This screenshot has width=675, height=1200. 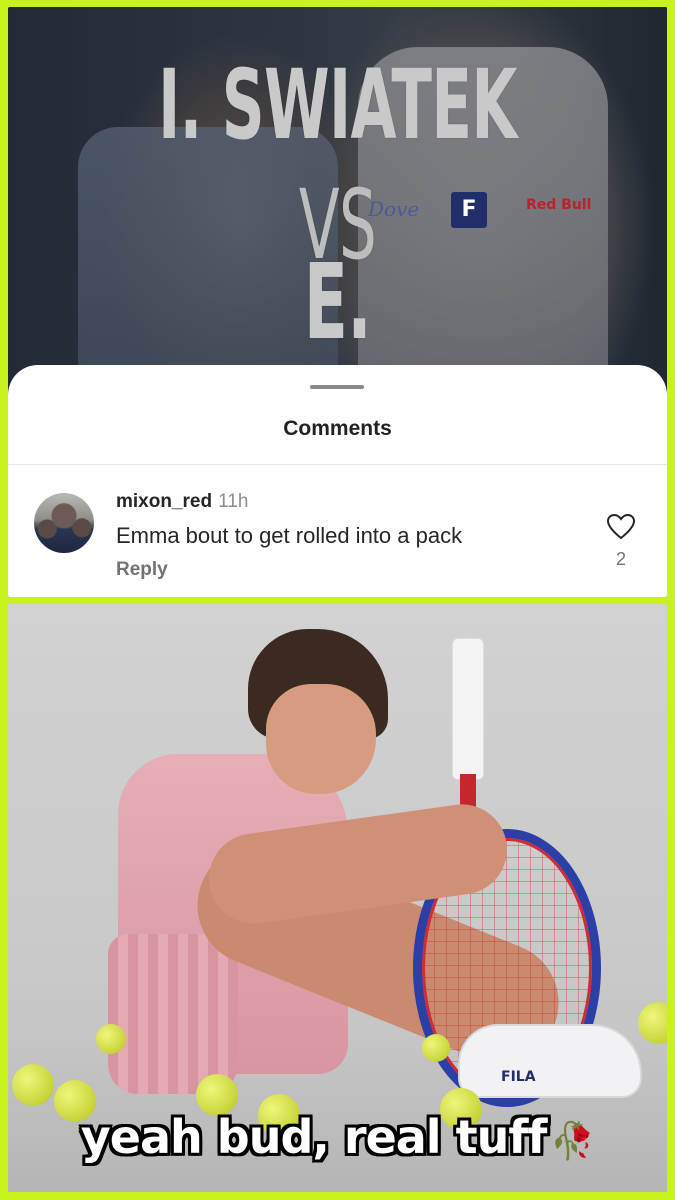 What do you see at coordinates (518, 1077) in the screenshot?
I see `shoe-brand-logo: FILA` at bounding box center [518, 1077].